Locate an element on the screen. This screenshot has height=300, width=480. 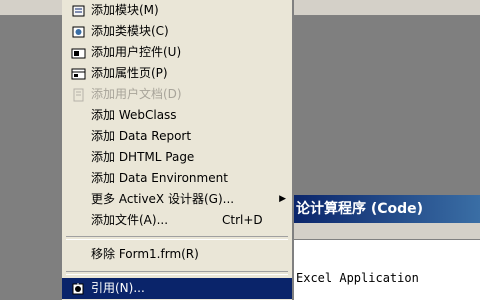
menu-item-add-class-module: 添加类模块(C) is located at coordinates (177, 31).